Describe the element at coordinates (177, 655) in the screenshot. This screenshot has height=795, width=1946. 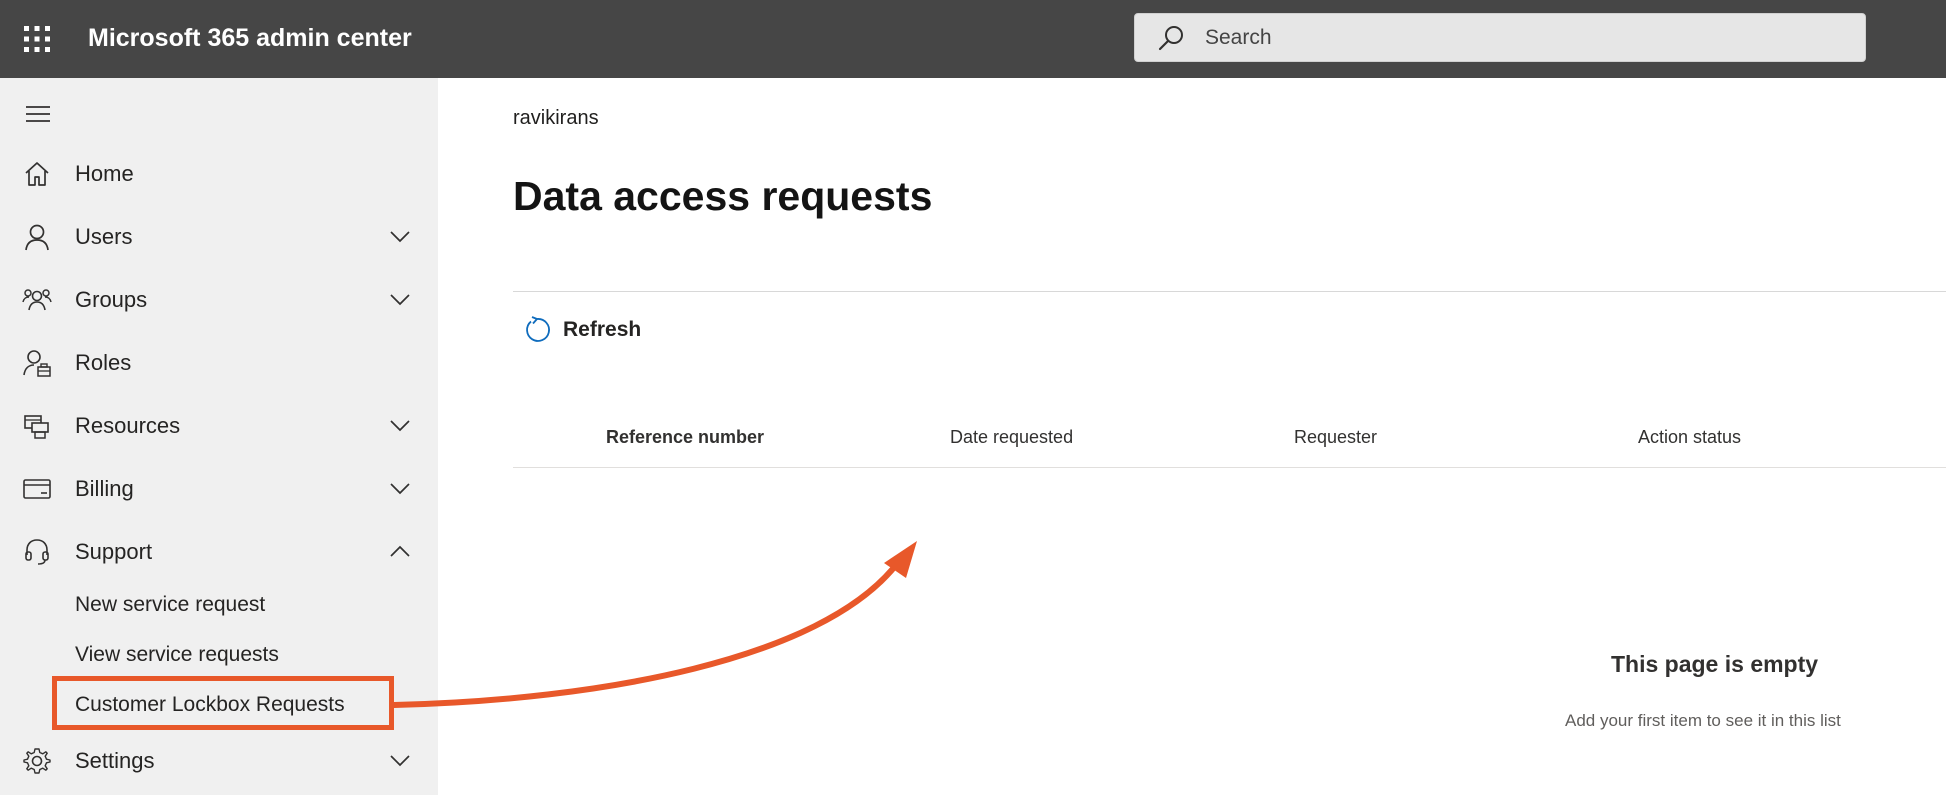
I see `subnav-view-service-requests: View service requests` at that location.